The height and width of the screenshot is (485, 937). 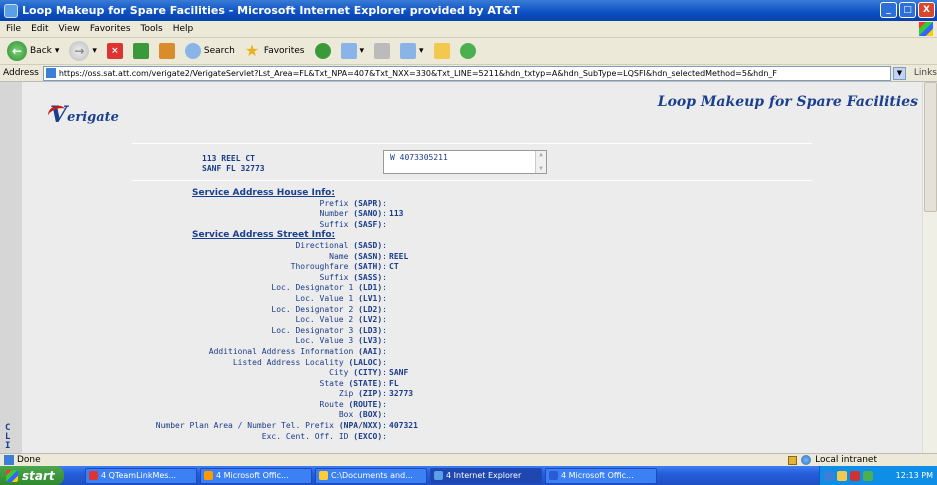 I want to click on verigate-logo: Verigate, so click(x=82, y=115).